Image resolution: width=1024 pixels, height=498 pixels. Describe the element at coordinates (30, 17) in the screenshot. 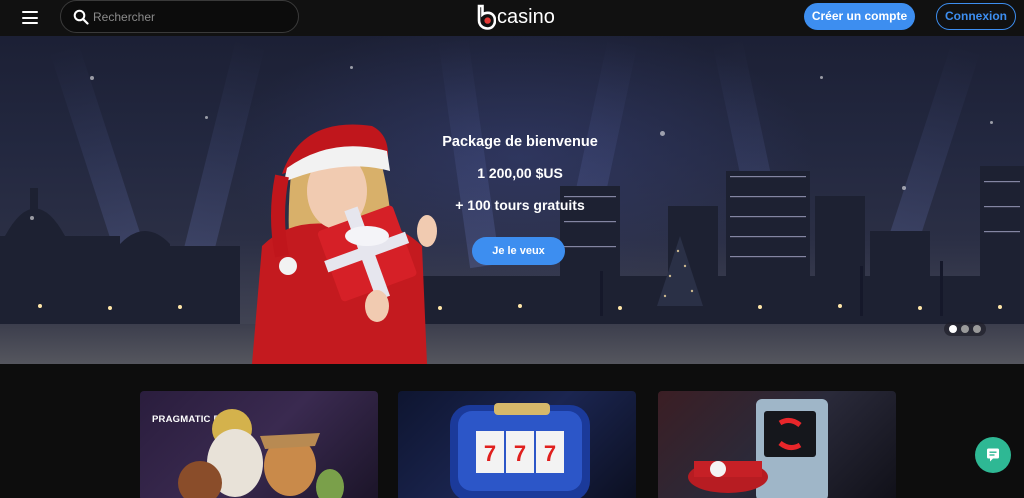

I see `hamburger-icon` at that location.